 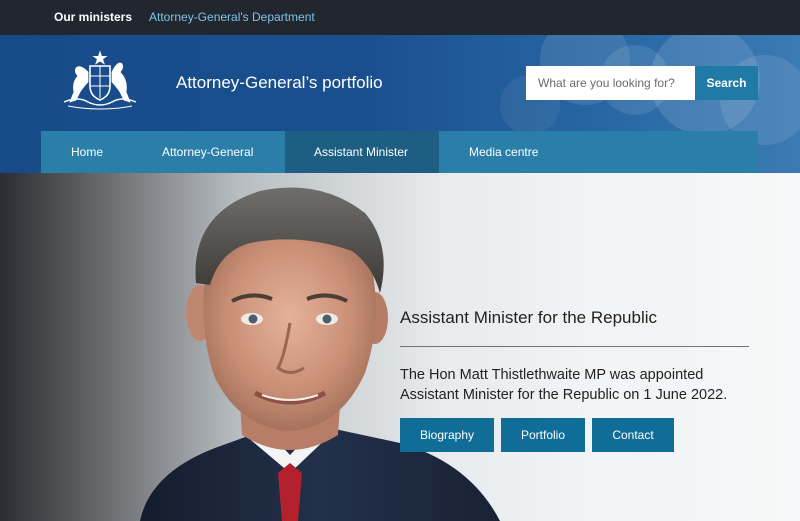 I want to click on search-form: Search, so click(x=642, y=83).